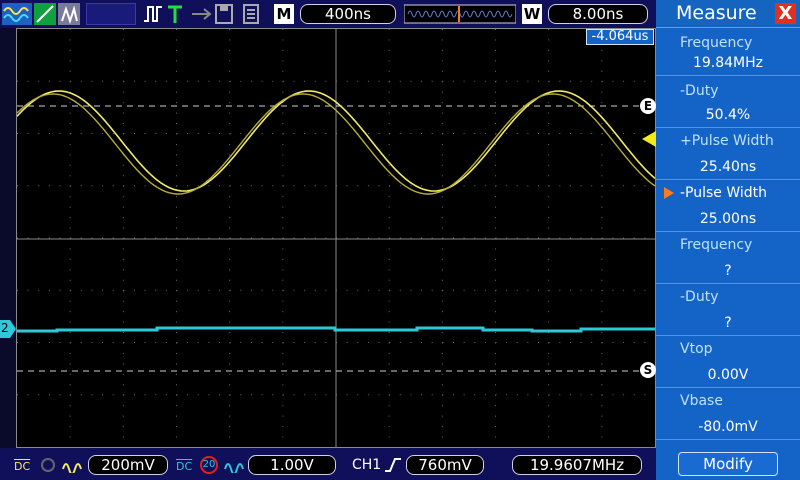  What do you see at coordinates (728, 141) in the screenshot?
I see `measure-label-3: +Pulse Width` at bounding box center [728, 141].